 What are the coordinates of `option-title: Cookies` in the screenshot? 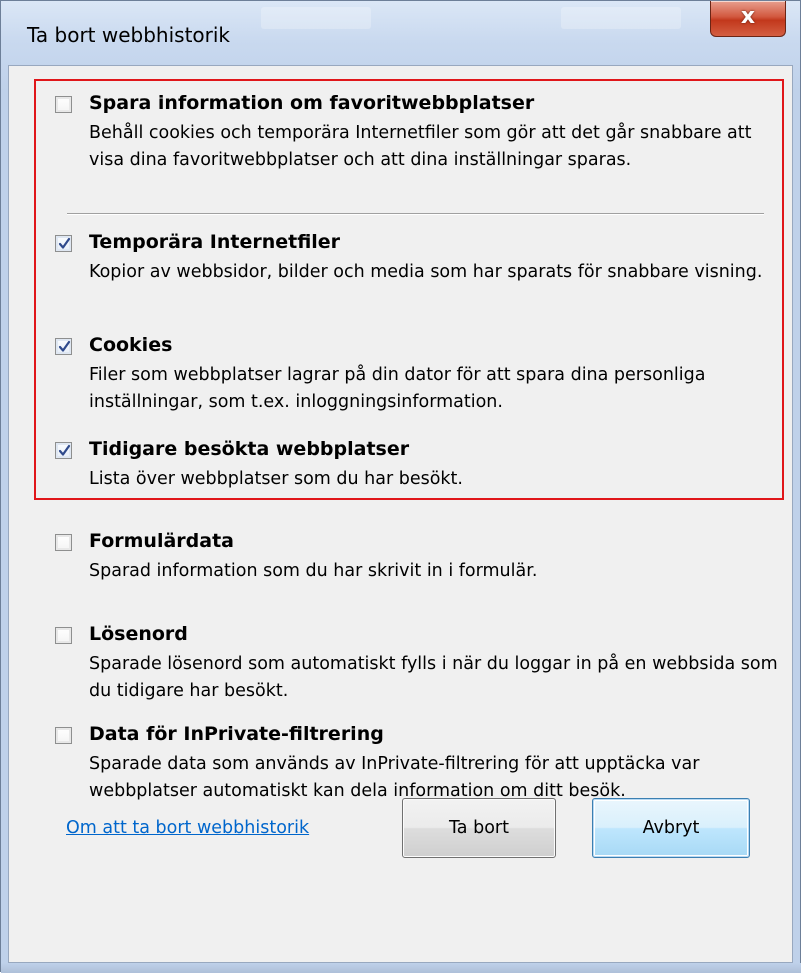 It's located at (131, 345).